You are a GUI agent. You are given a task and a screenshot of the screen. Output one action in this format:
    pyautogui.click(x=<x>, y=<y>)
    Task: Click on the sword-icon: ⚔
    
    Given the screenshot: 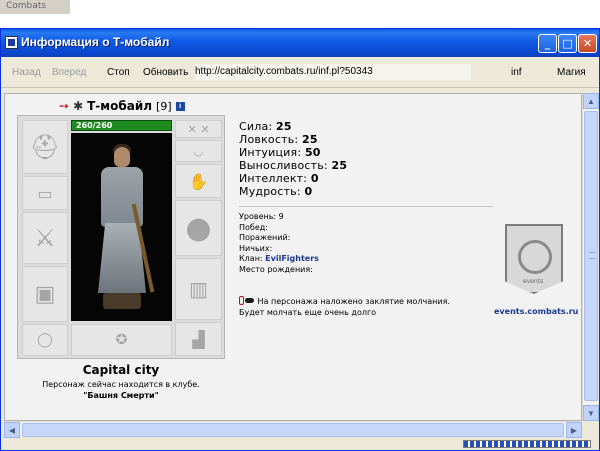 What is the action you would take?
    pyautogui.click(x=45, y=238)
    